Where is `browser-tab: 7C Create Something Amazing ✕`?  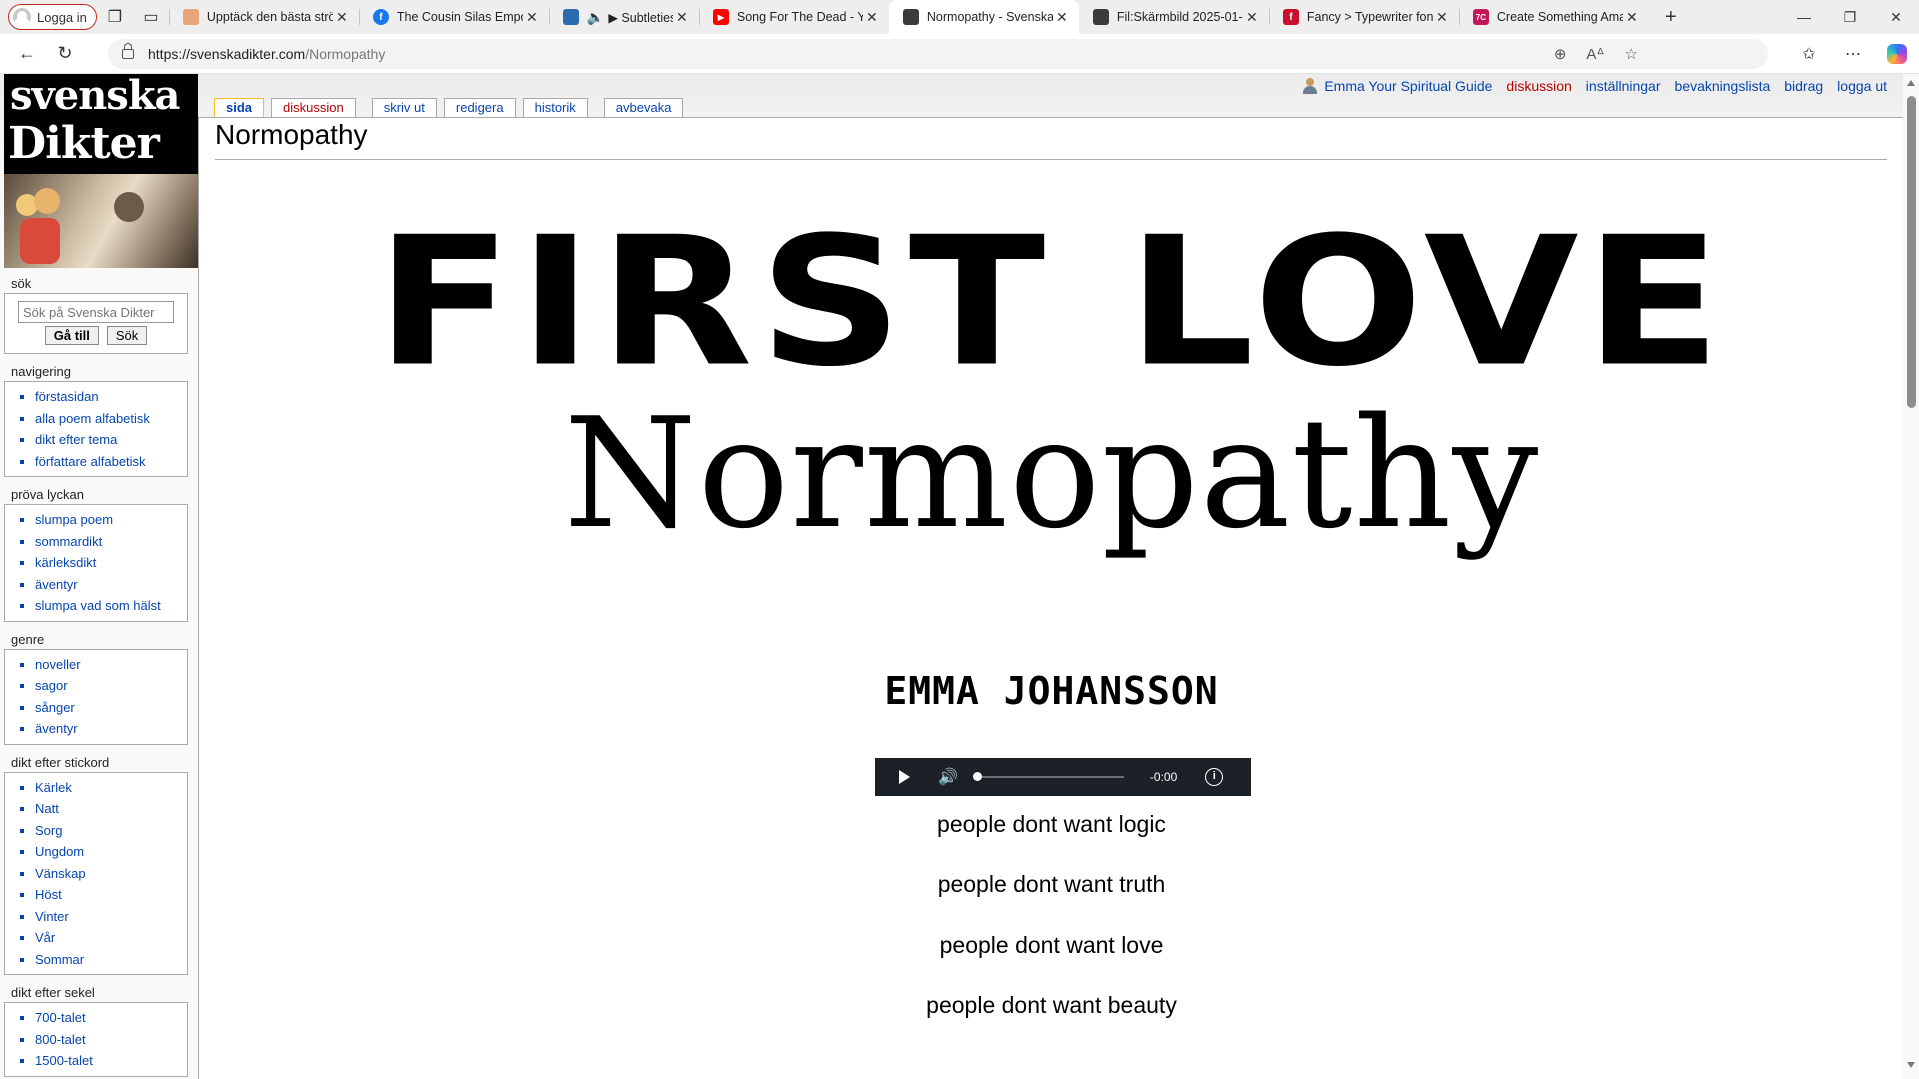 browser-tab: 7C Create Something Amazing ✕ is located at coordinates (1553, 17).